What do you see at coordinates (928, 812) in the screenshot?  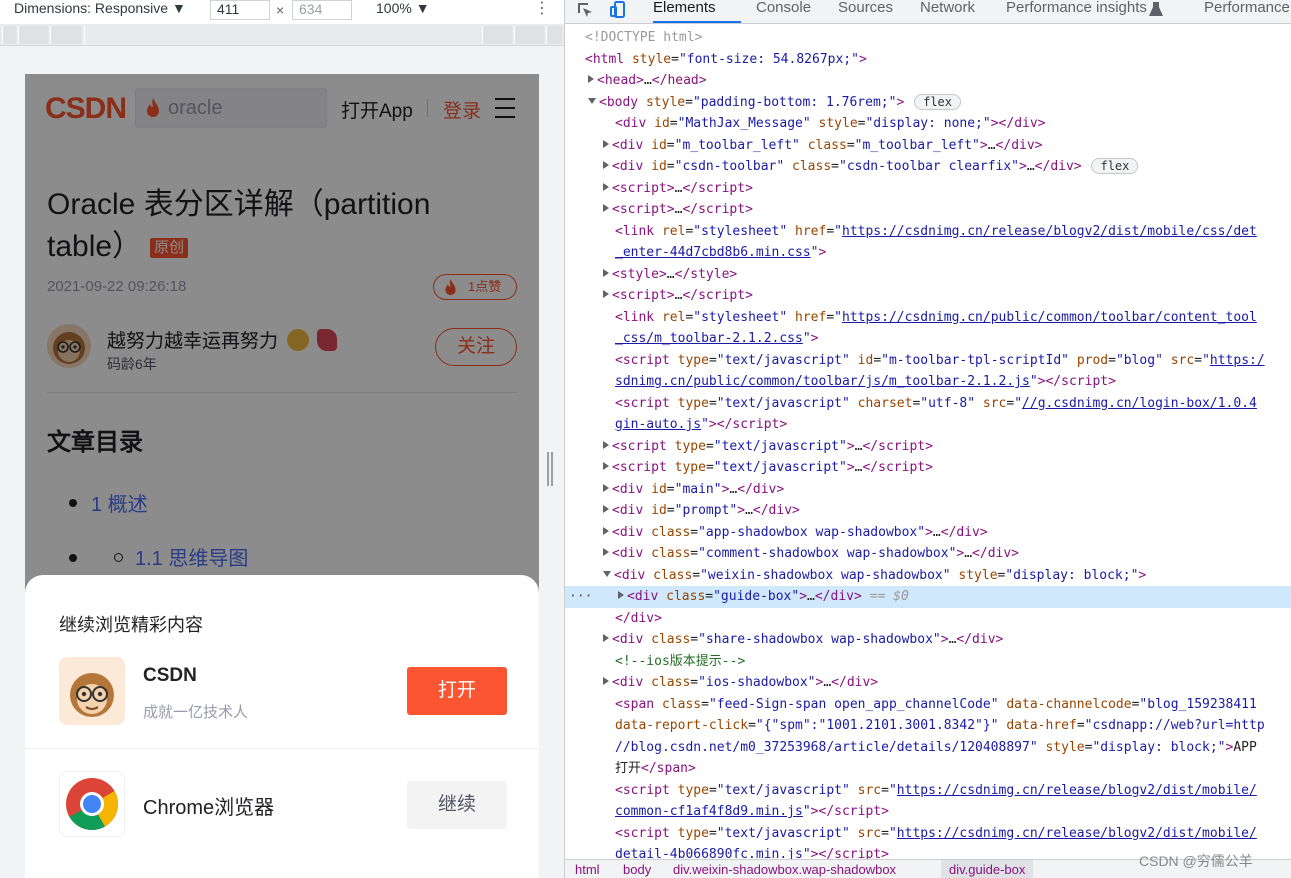 I see `dom-node: common-cf1af4f8d9.min.js"></script>` at bounding box center [928, 812].